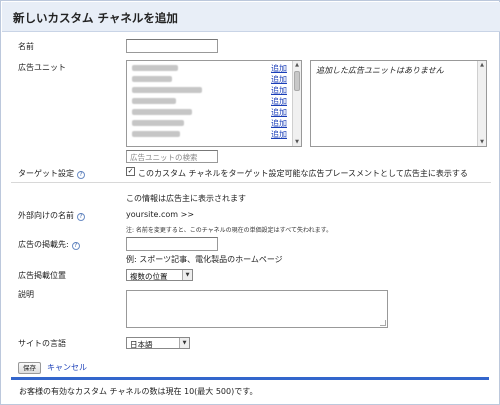  Describe the element at coordinates (130, 171) in the screenshot. I see `targeting-checkbox: ✓` at that location.